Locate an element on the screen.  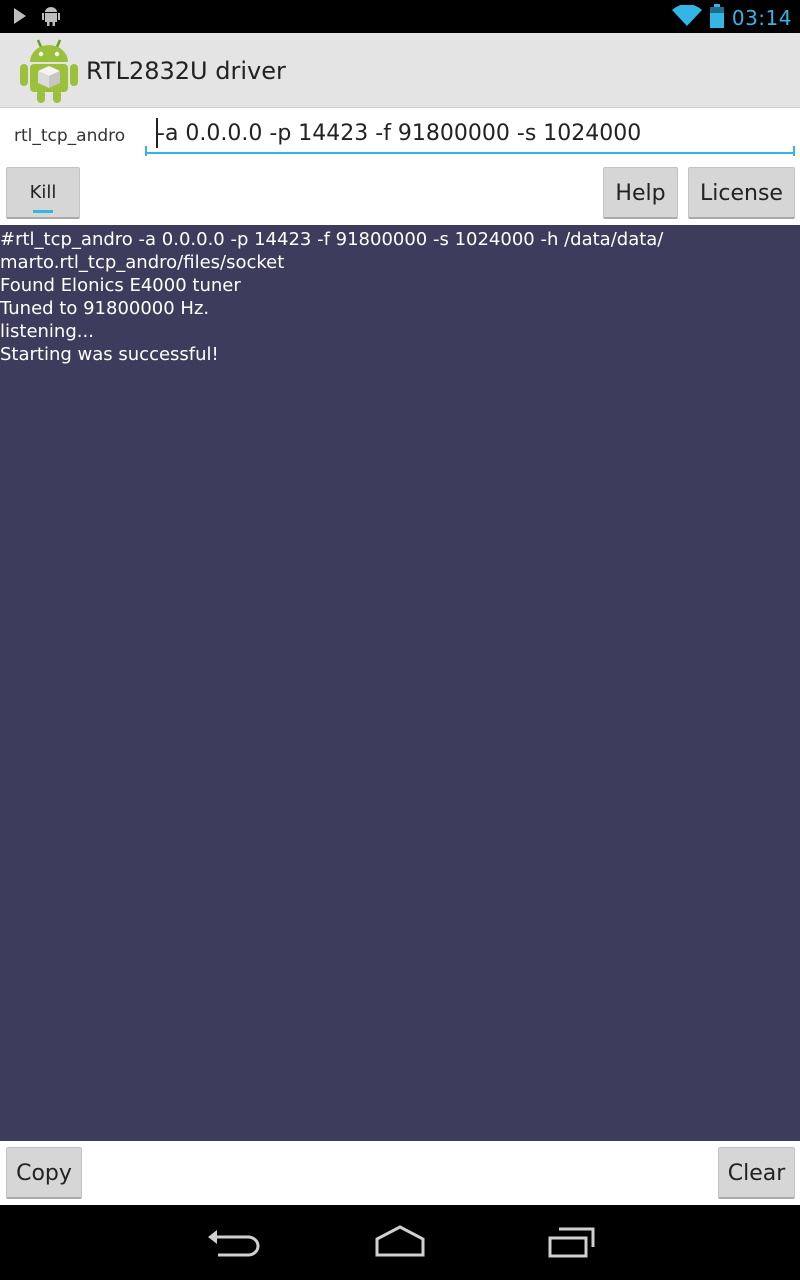
kill-button: Kill is located at coordinates (43, 193).